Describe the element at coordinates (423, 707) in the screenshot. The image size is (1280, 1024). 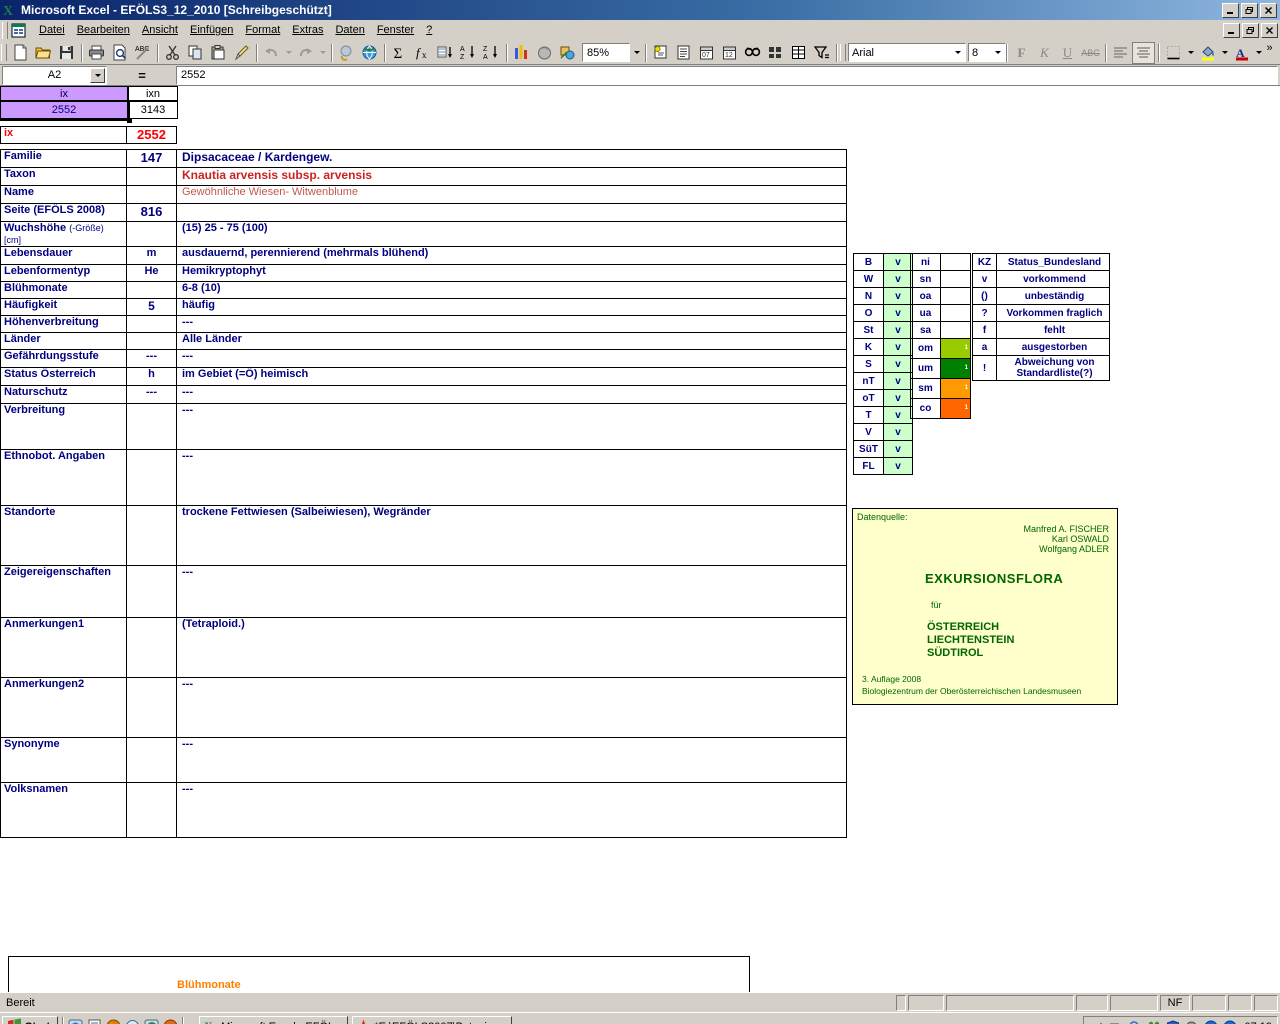
I see `table-row: Anmerkungen2 ---` at that location.